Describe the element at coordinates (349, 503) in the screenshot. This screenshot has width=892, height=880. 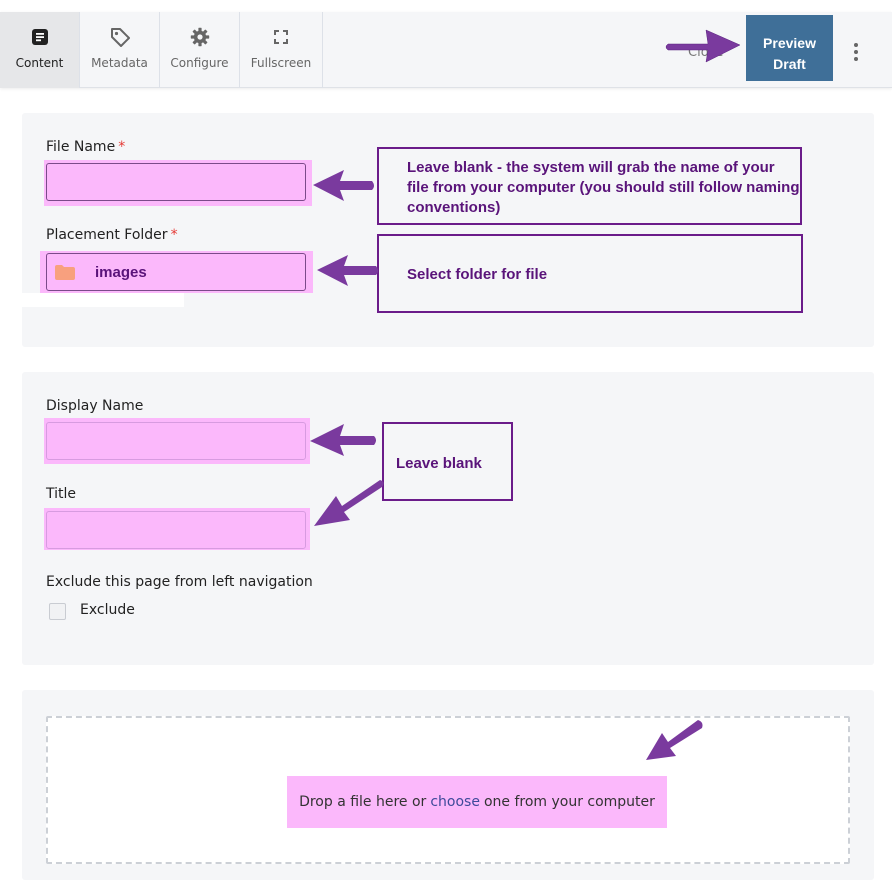
I see `annotation-arrow-title` at that location.